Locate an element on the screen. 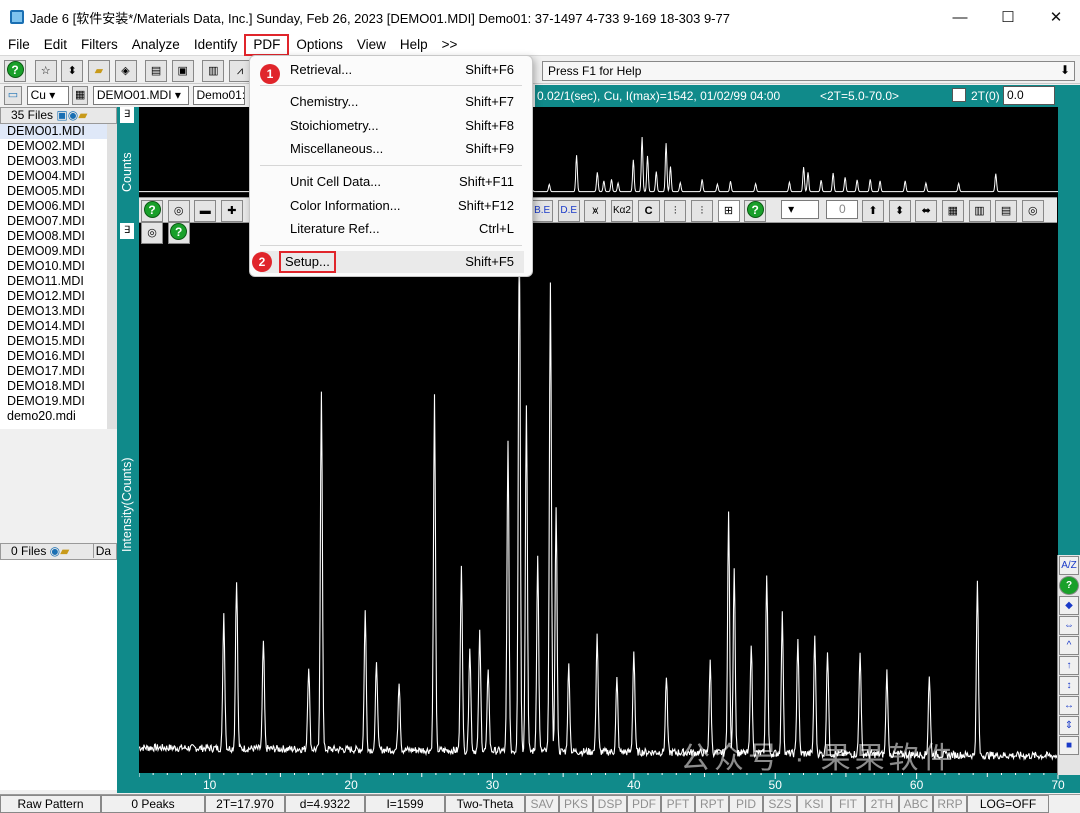  horiz-button: ⬌ is located at coordinates (926, 211).